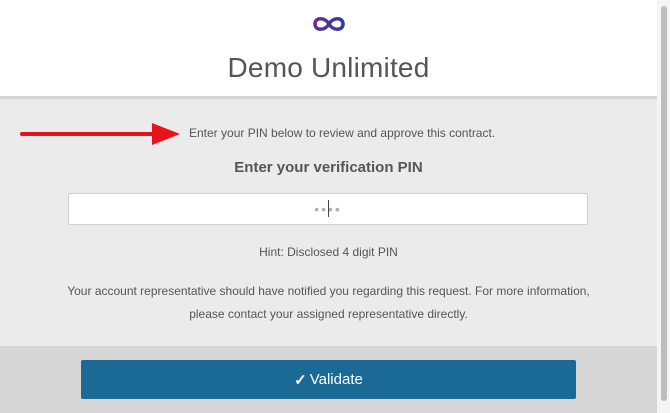 The image size is (670, 413). What do you see at coordinates (664, 203) in the screenshot?
I see `scrollbar-thumb` at bounding box center [664, 203].